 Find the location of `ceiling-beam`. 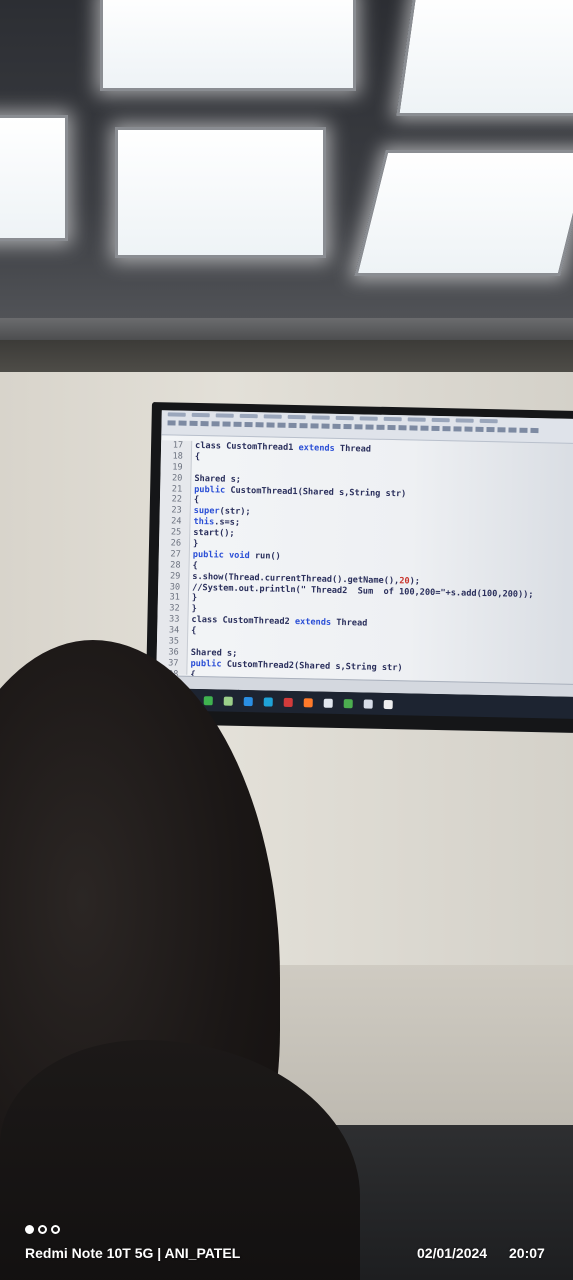

ceiling-beam is located at coordinates (286, 330).